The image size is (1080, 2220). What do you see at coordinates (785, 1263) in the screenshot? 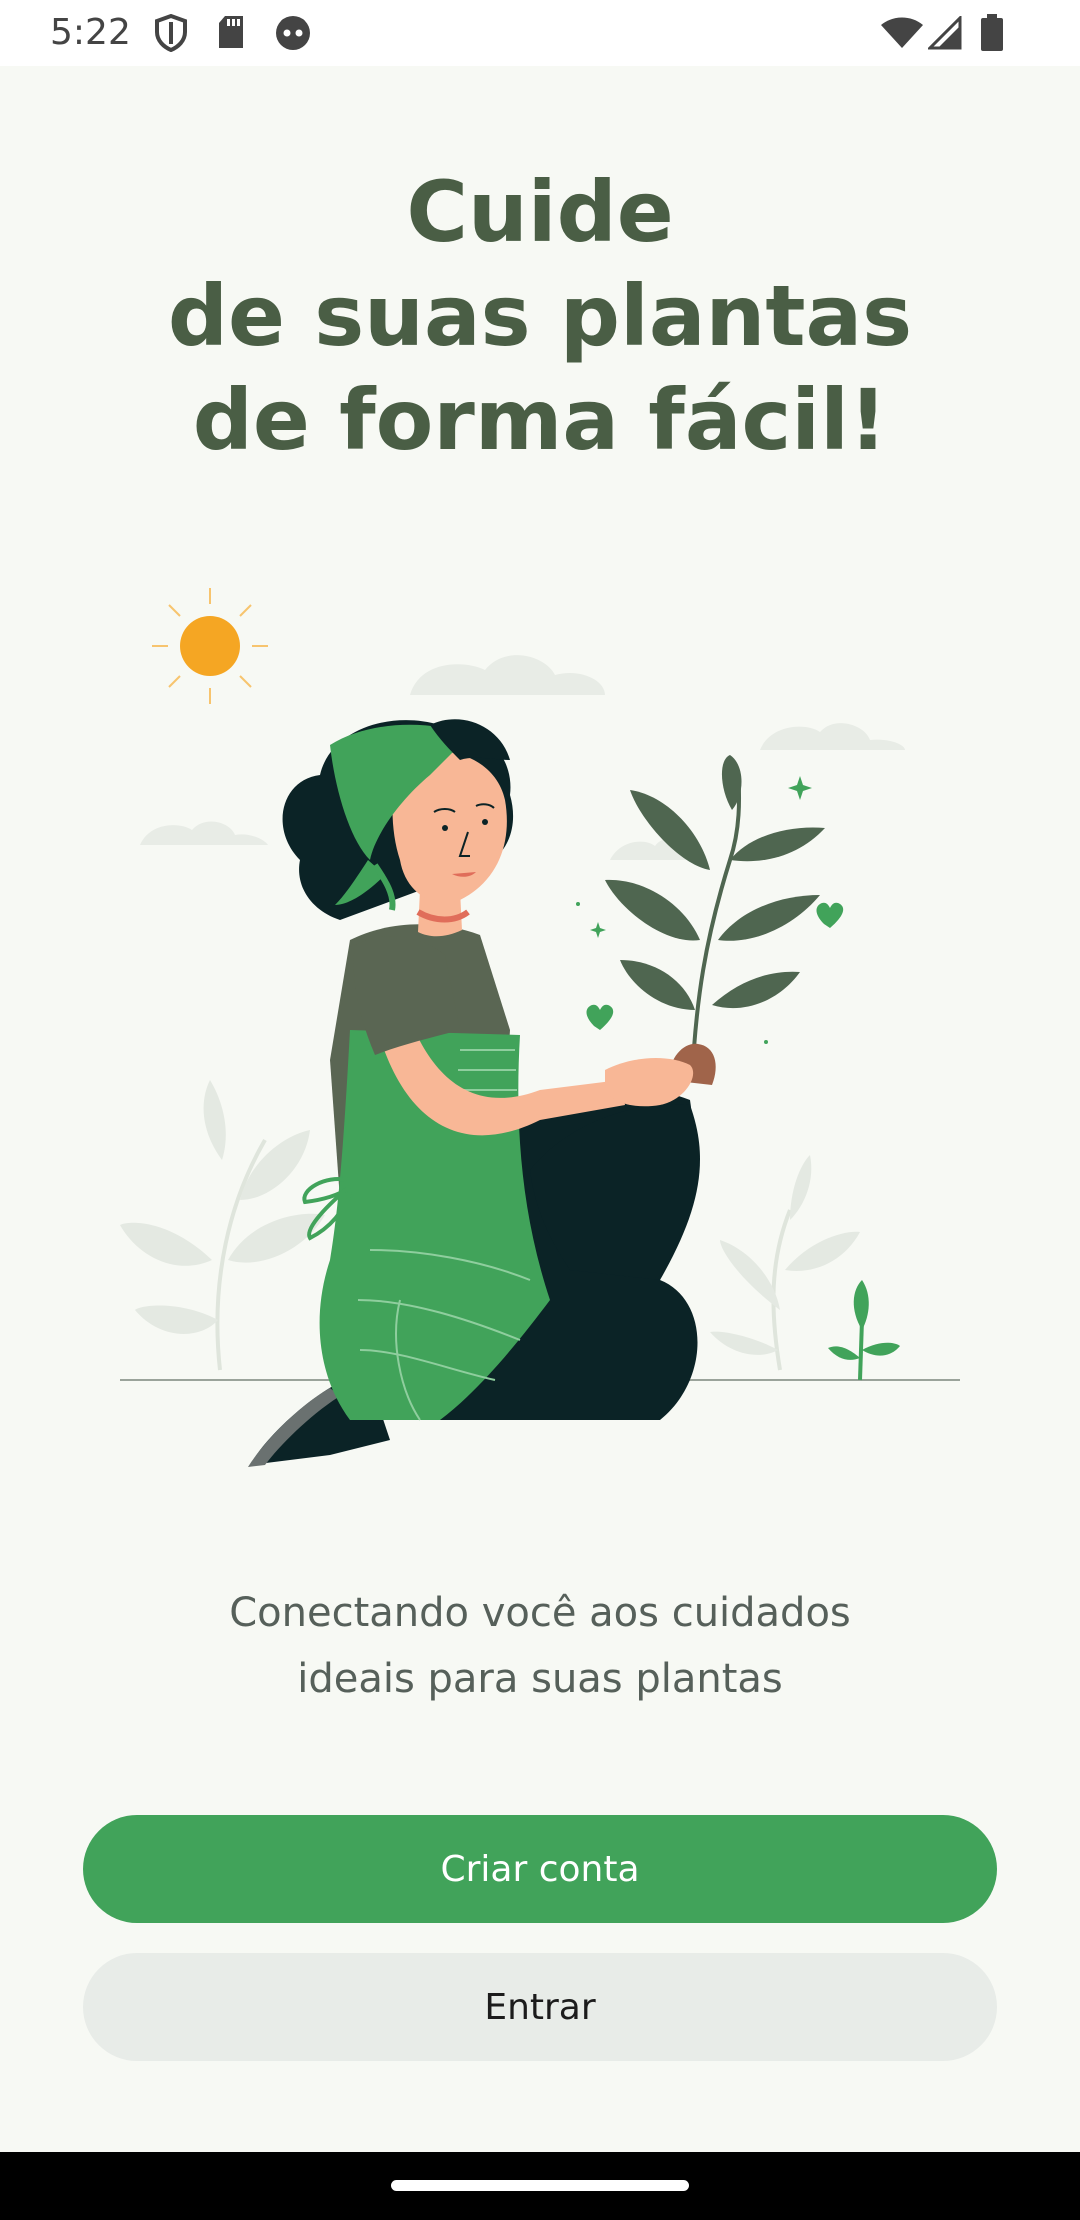
I see `background-plant-right` at bounding box center [785, 1263].